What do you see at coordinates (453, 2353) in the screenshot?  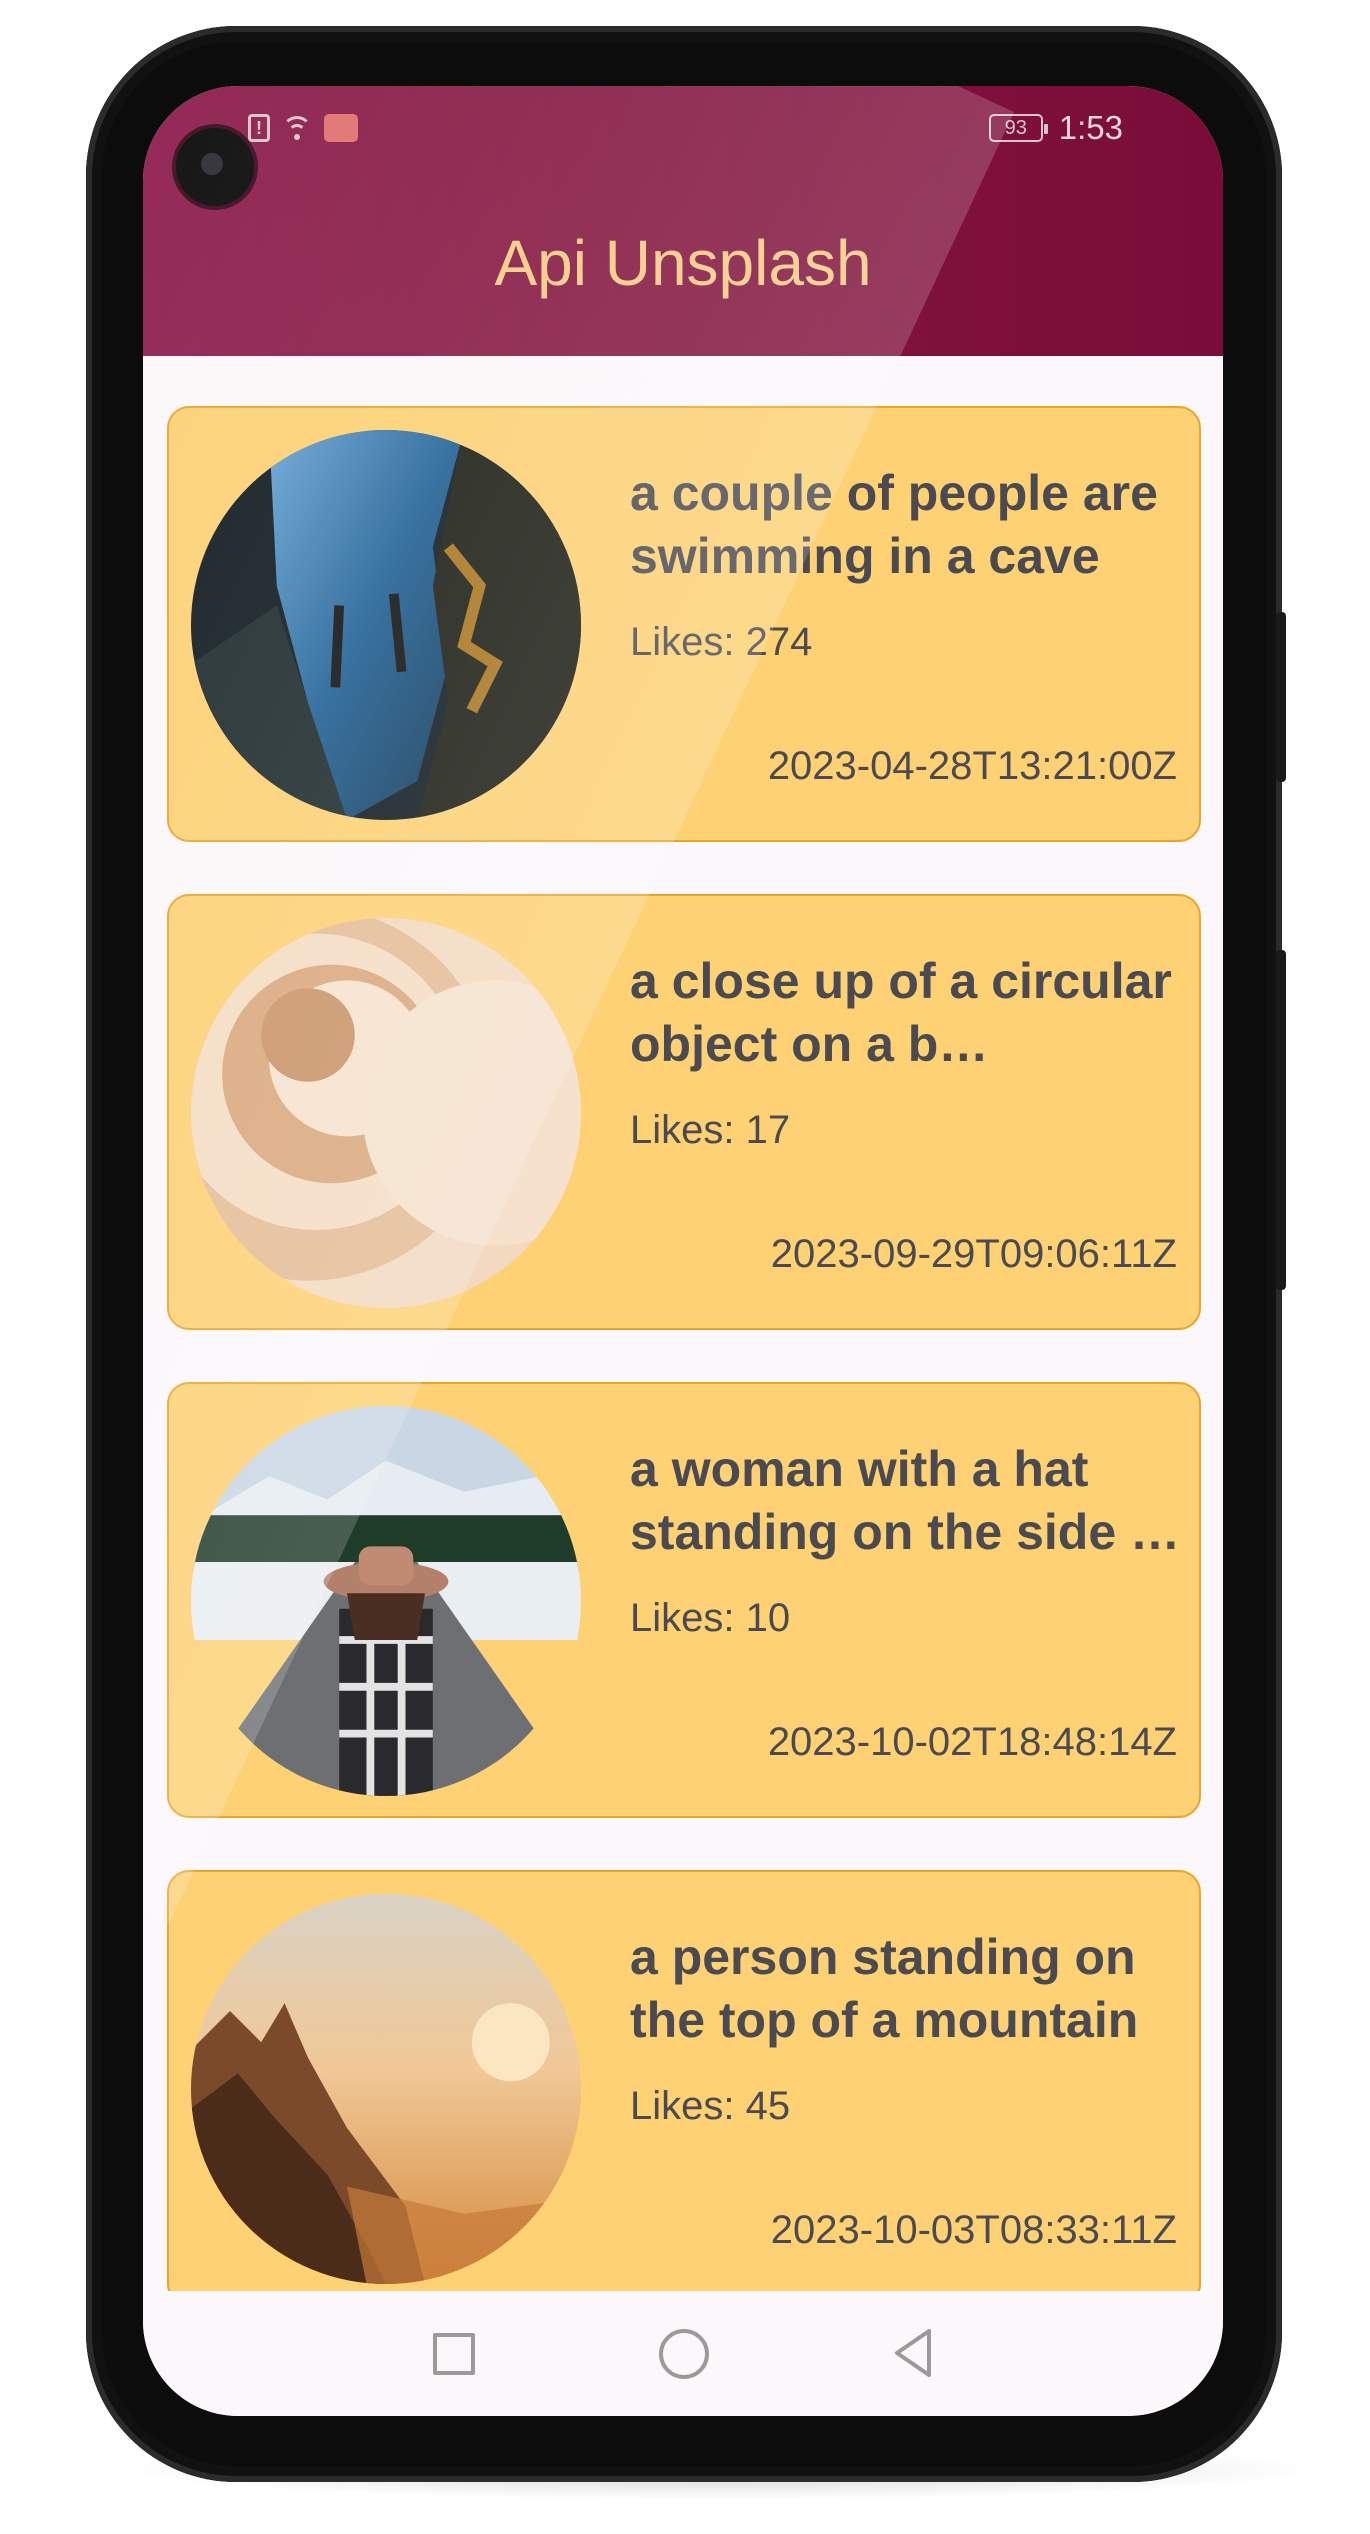 I see `recents-square-icon` at bounding box center [453, 2353].